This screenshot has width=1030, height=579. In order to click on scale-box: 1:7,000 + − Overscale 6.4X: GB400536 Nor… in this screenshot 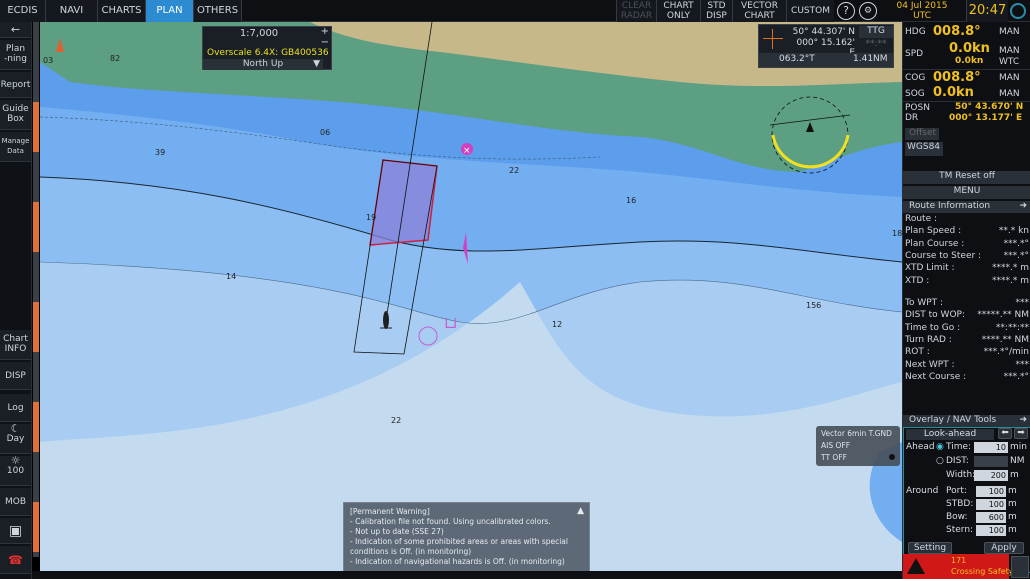, I will do `click(267, 48)`.